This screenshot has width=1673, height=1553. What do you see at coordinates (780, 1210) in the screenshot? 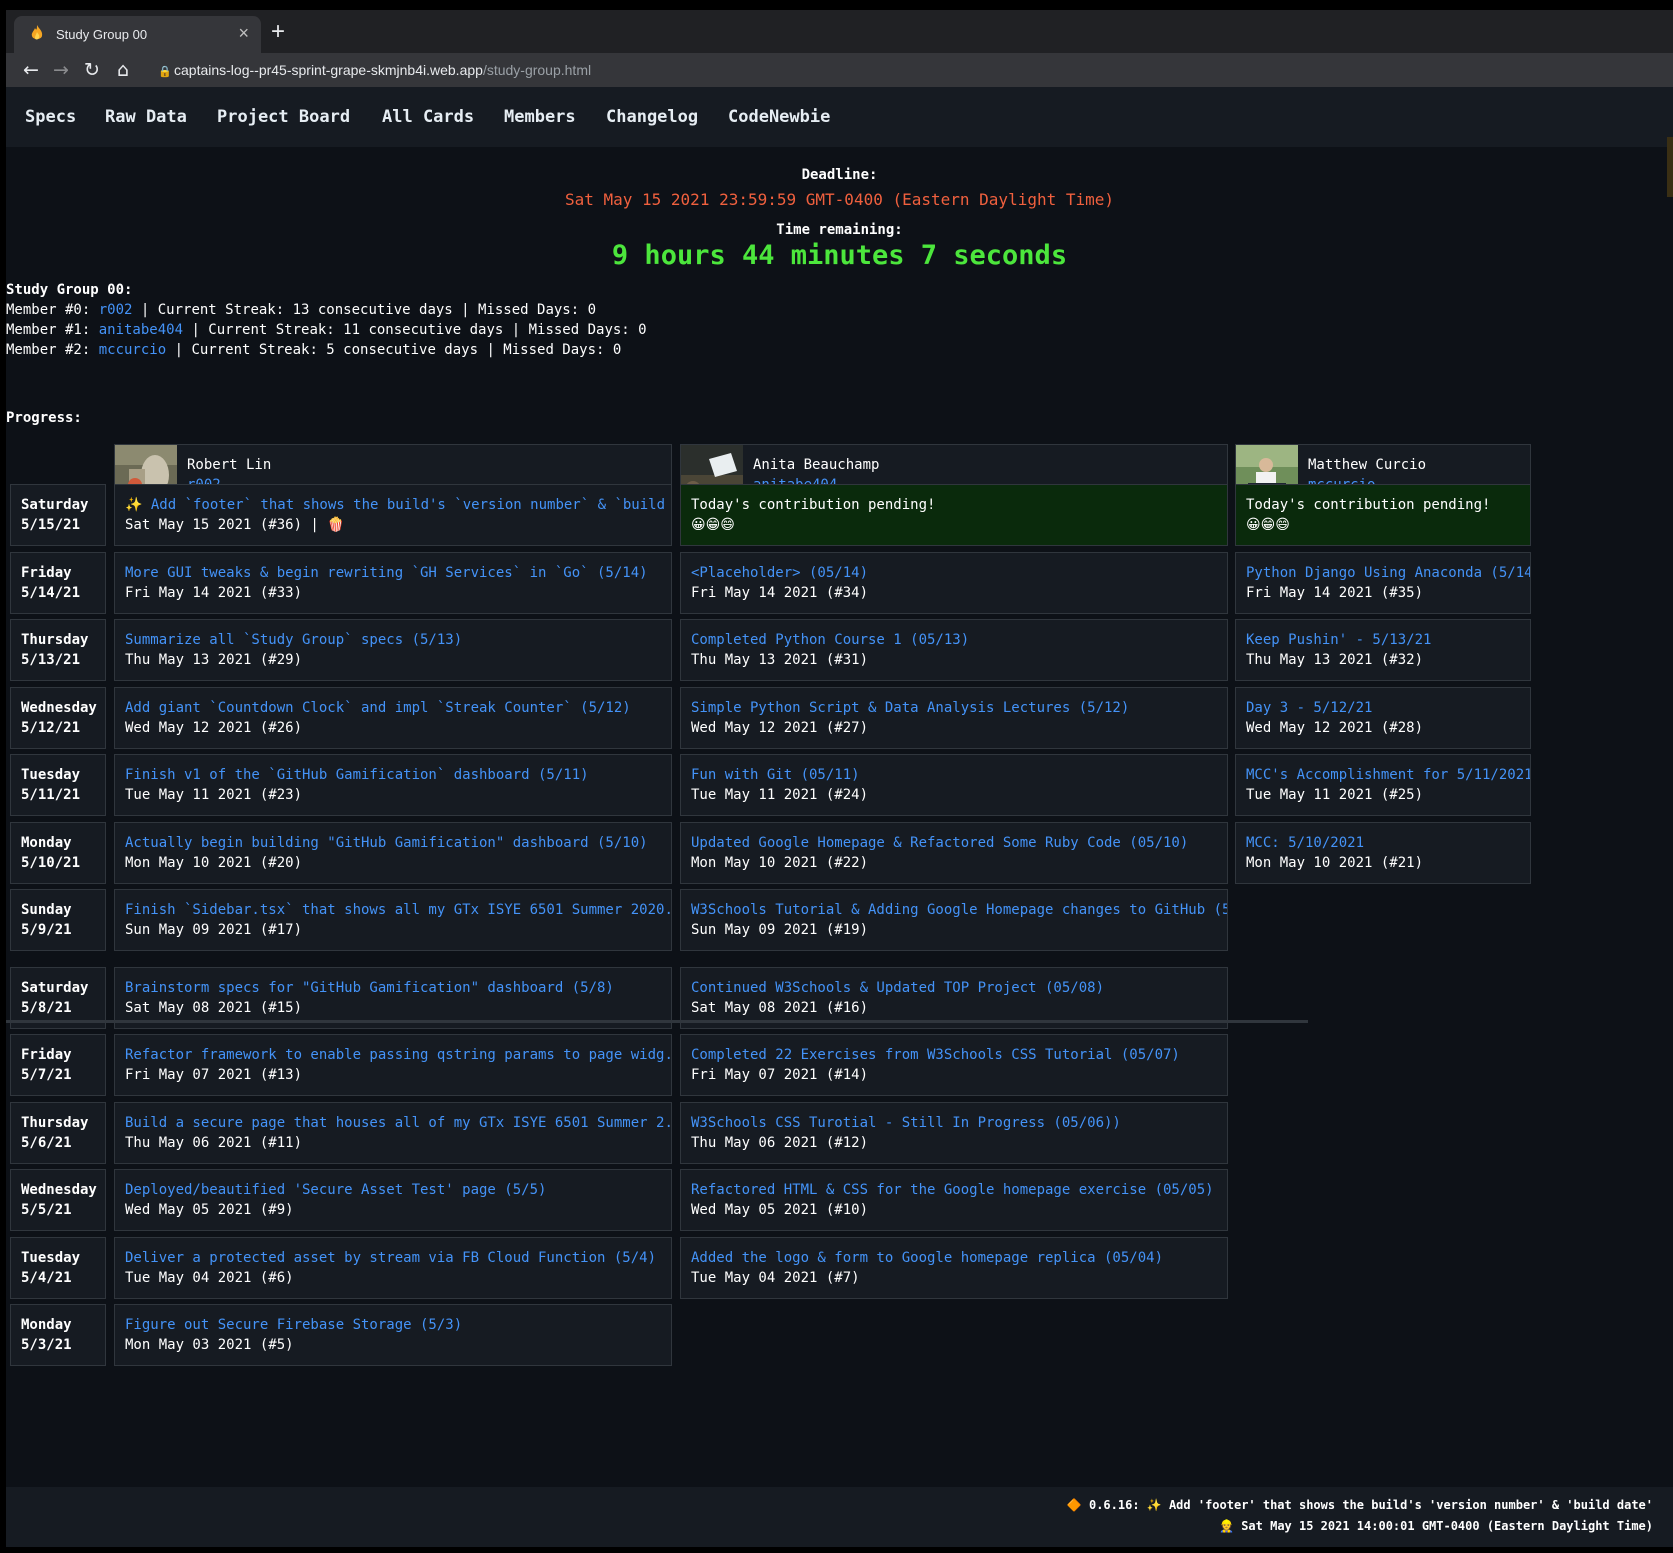
I see `contribution-date: Wed May 05 2021 (#10)` at bounding box center [780, 1210].